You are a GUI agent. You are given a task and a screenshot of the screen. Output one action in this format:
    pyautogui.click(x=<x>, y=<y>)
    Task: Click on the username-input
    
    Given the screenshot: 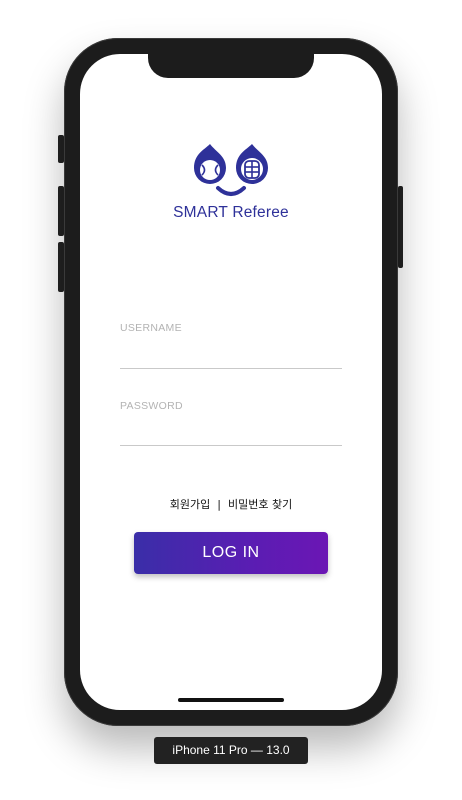 What is the action you would take?
    pyautogui.click(x=231, y=357)
    